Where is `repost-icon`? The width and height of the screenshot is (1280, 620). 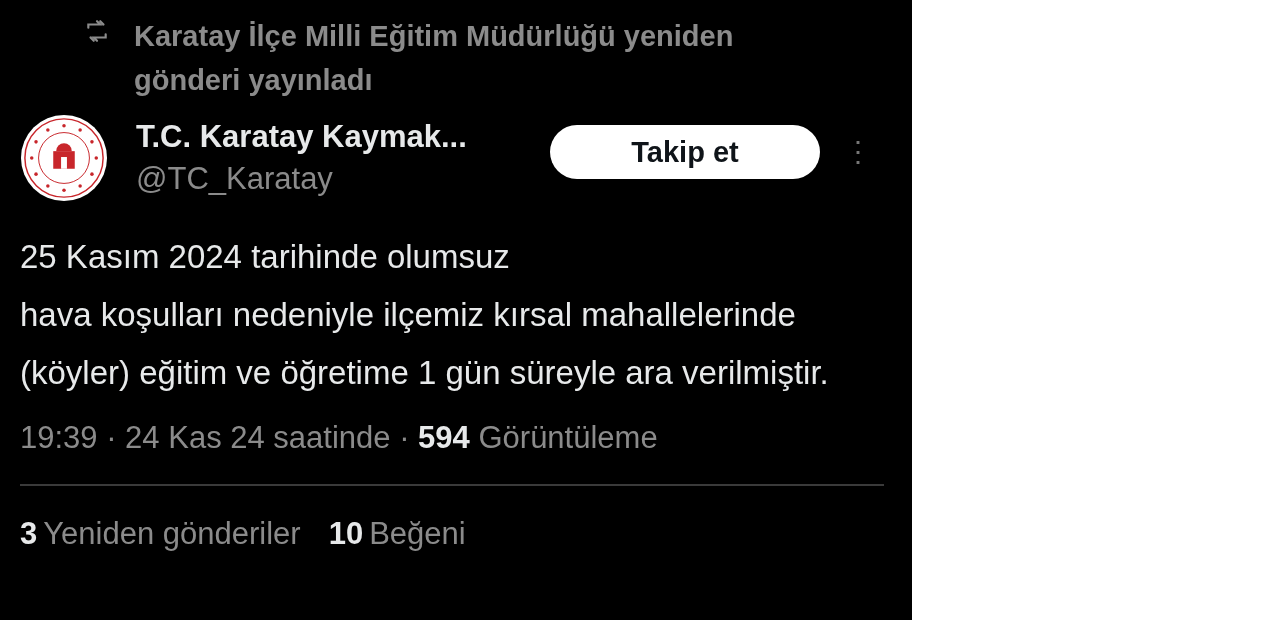 repost-icon is located at coordinates (97, 31).